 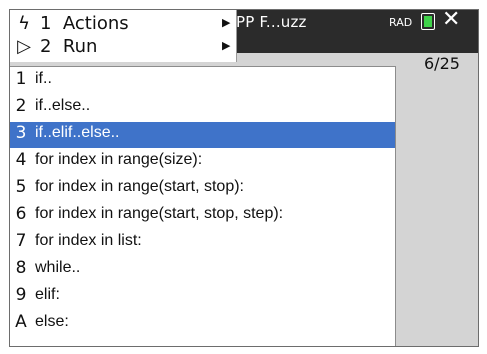 I want to click on item-label: for index in list:, so click(x=88, y=240).